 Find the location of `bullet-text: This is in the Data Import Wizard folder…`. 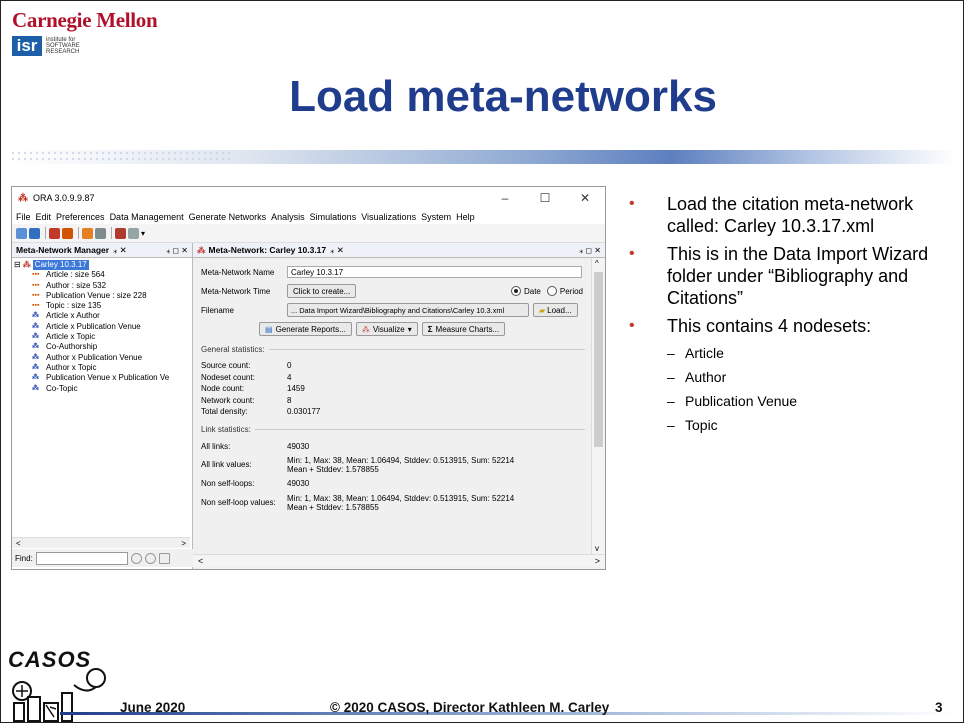

bullet-text: This is in the Data Import Wizard folder… is located at coordinates (798, 276).